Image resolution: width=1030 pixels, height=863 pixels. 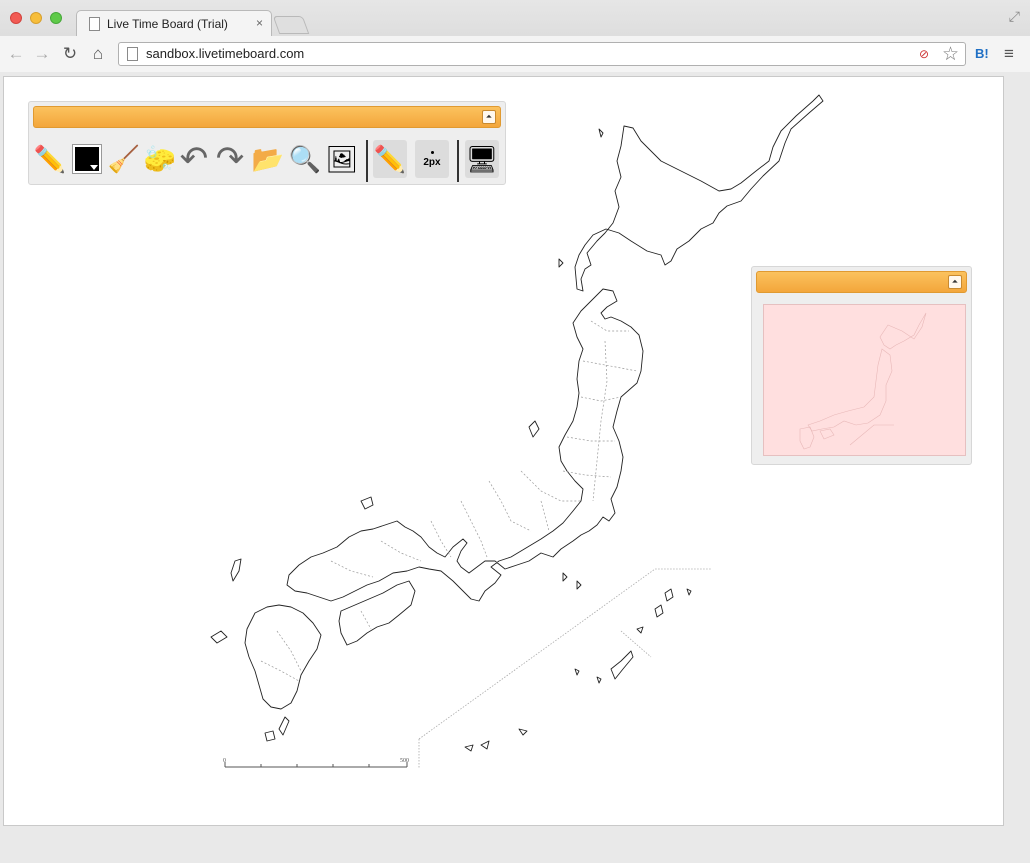 I want to click on stroke-size-dot, so click(x=432, y=152).